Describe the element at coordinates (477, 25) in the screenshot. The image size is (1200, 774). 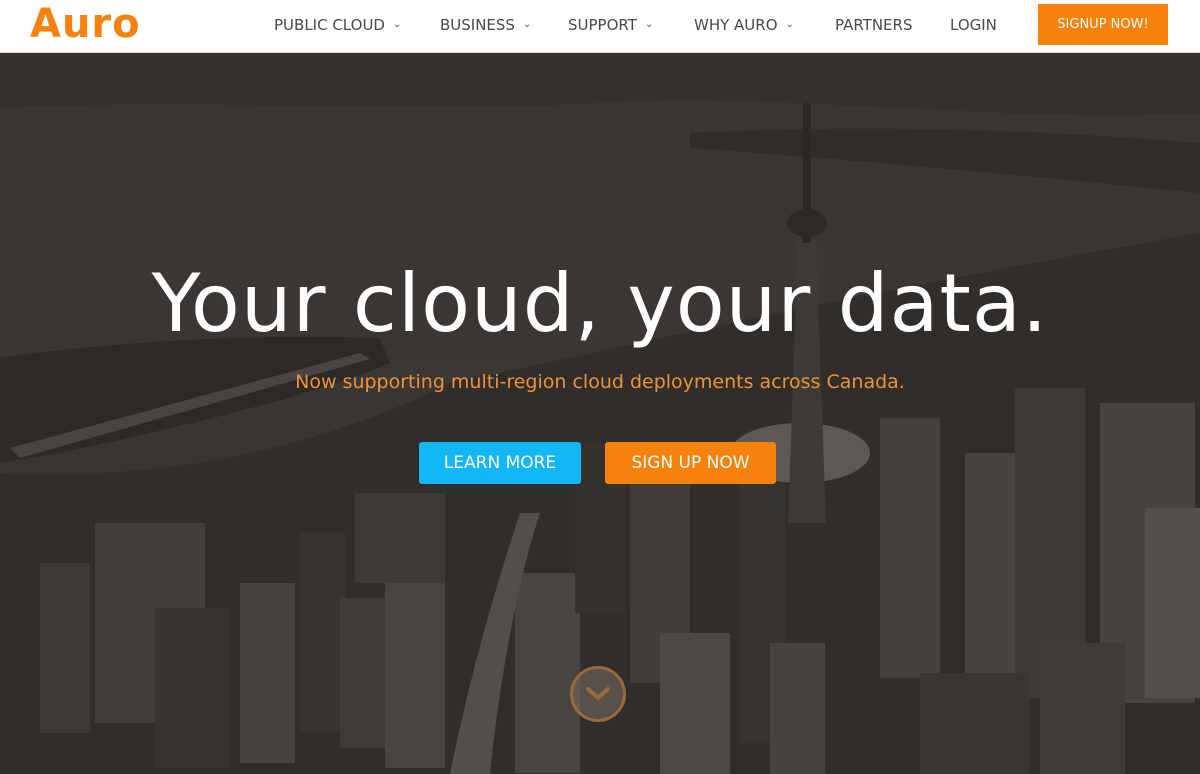
I see `nav-item-label: BUSINESS` at that location.